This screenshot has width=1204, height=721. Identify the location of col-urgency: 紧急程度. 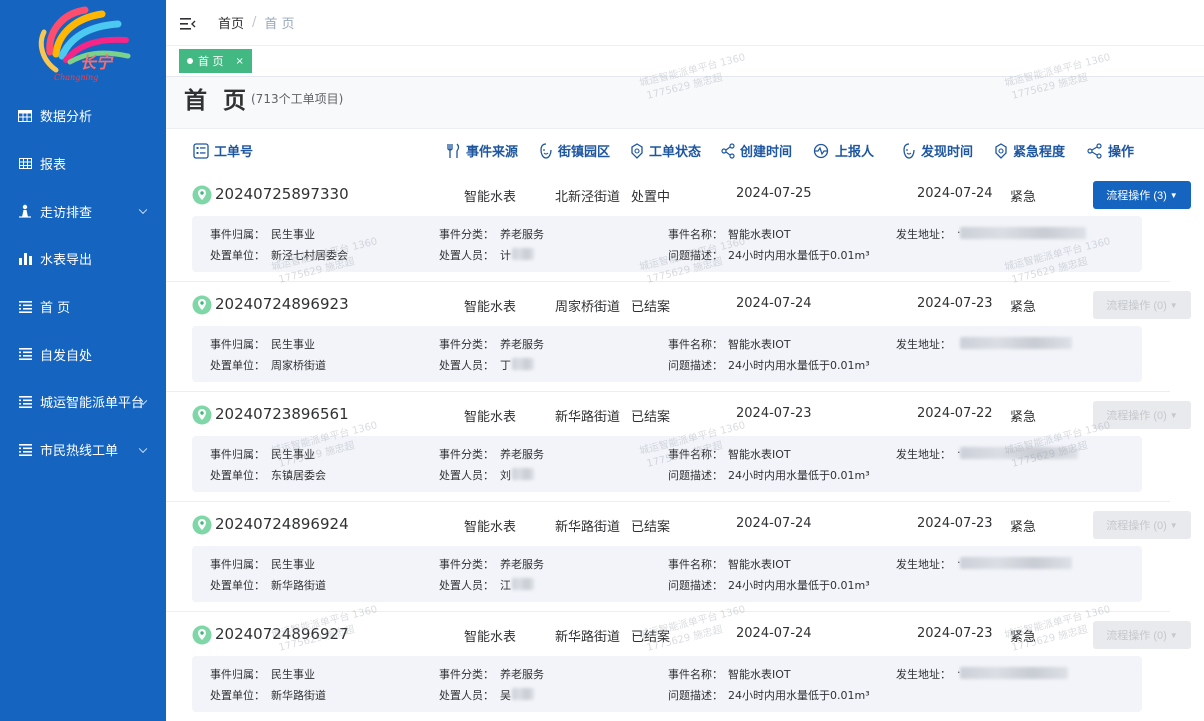
(1029, 150).